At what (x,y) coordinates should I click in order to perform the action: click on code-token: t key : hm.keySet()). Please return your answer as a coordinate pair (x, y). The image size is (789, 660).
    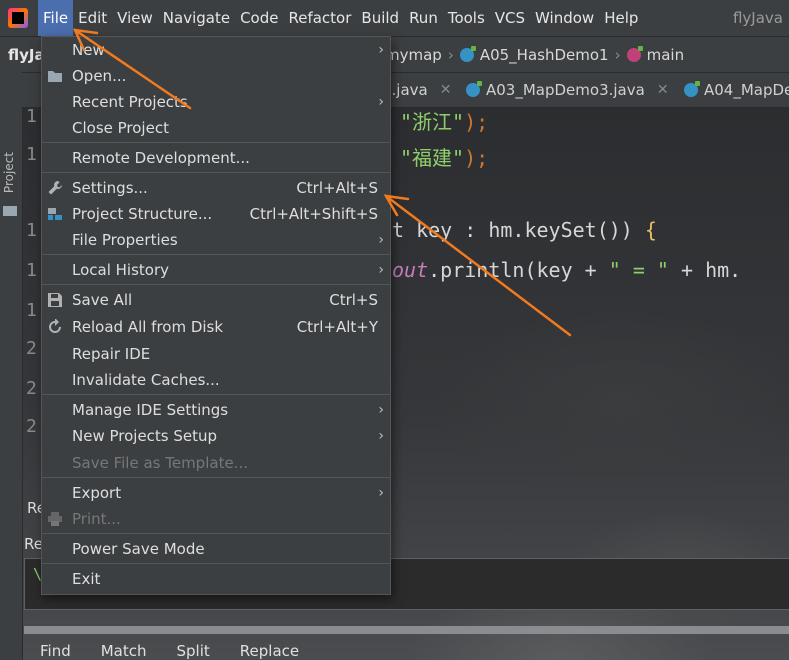
    Looking at the image, I should click on (518, 230).